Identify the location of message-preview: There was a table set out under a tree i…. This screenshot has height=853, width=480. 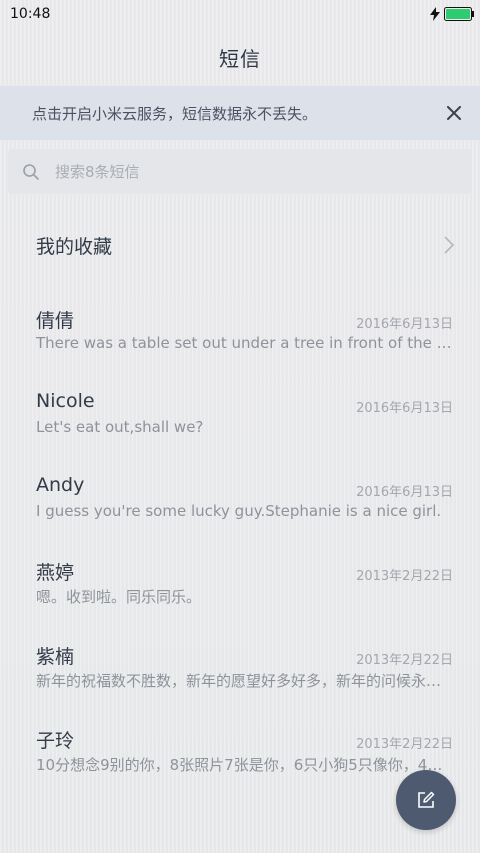
(244, 343).